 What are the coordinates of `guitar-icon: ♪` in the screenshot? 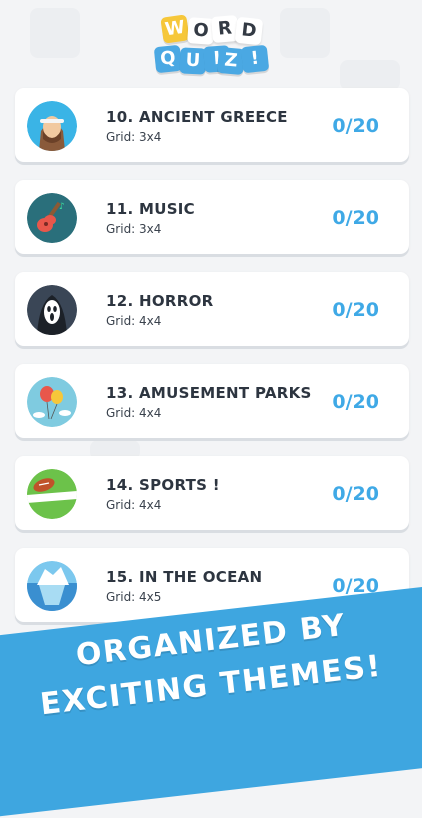 It's located at (52, 218).